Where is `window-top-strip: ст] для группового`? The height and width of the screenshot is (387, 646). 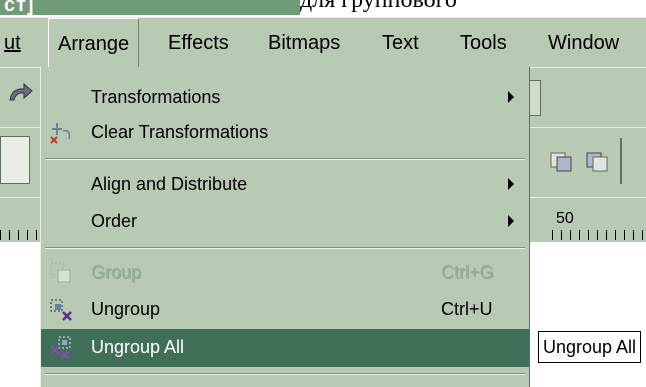 window-top-strip: ст] для группового is located at coordinates (323, 8).